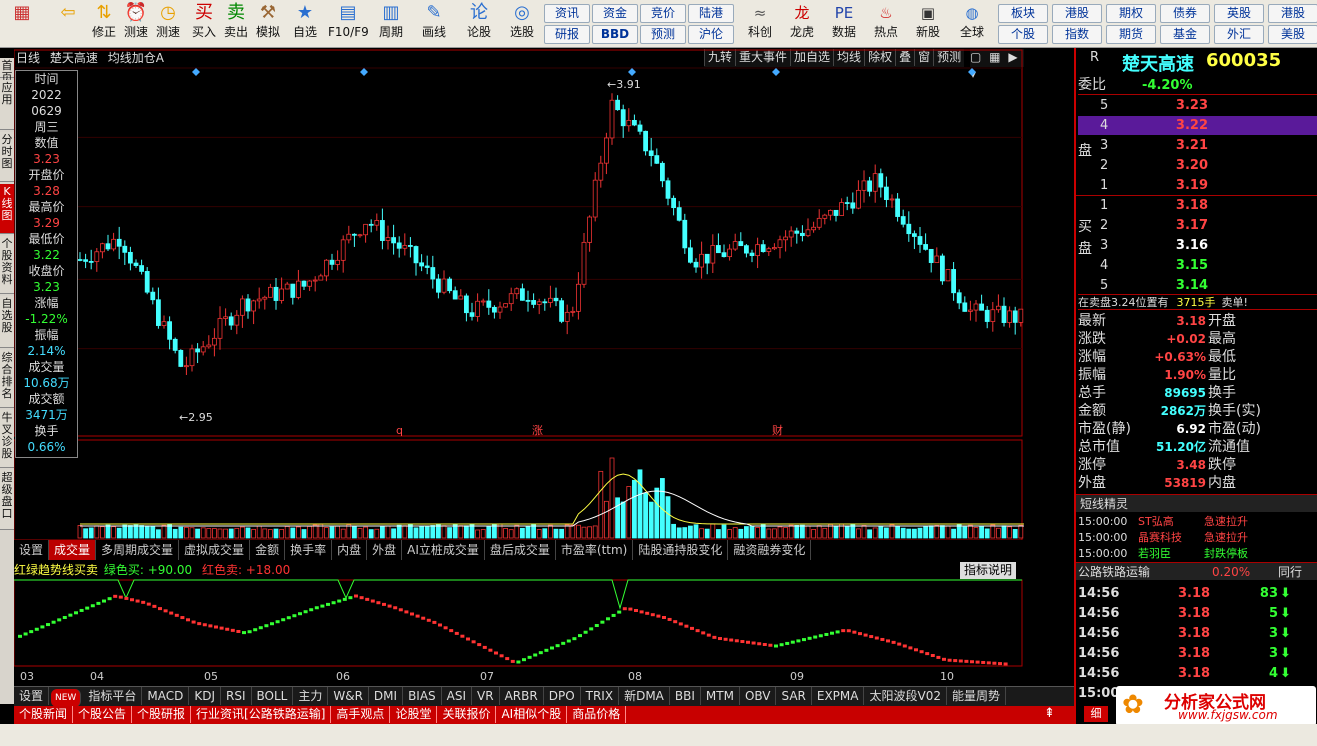 This screenshot has width=1317, height=746. What do you see at coordinates (844, 24) in the screenshot?
I see `app-button-2: PE 数据` at bounding box center [844, 24].